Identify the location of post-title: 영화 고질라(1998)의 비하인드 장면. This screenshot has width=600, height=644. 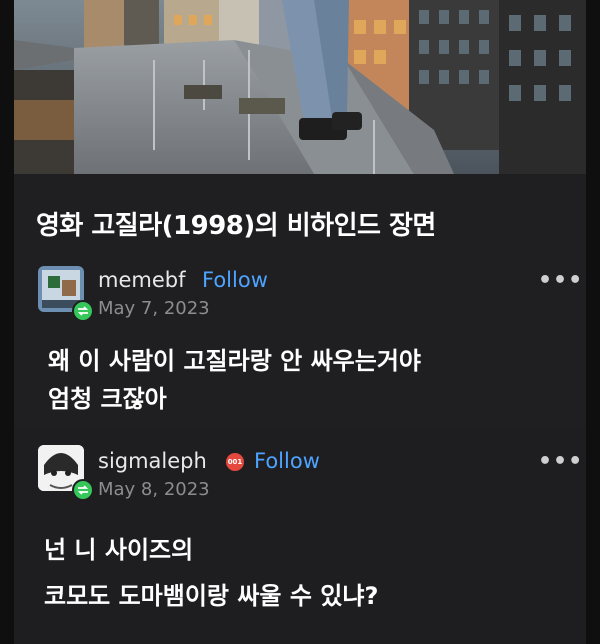
(236, 226).